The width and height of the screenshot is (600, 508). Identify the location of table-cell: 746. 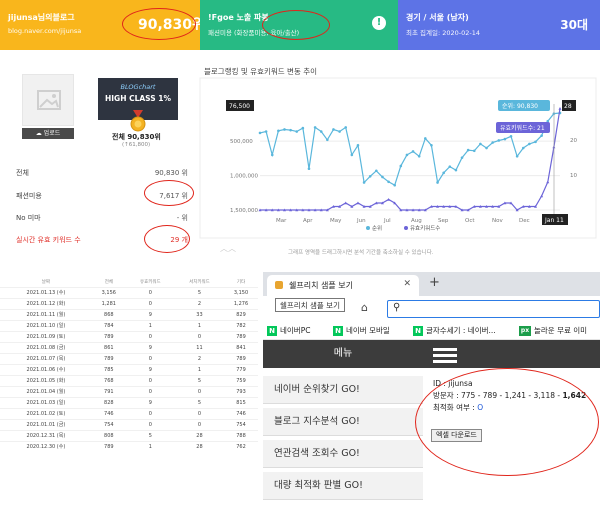
(108, 413).